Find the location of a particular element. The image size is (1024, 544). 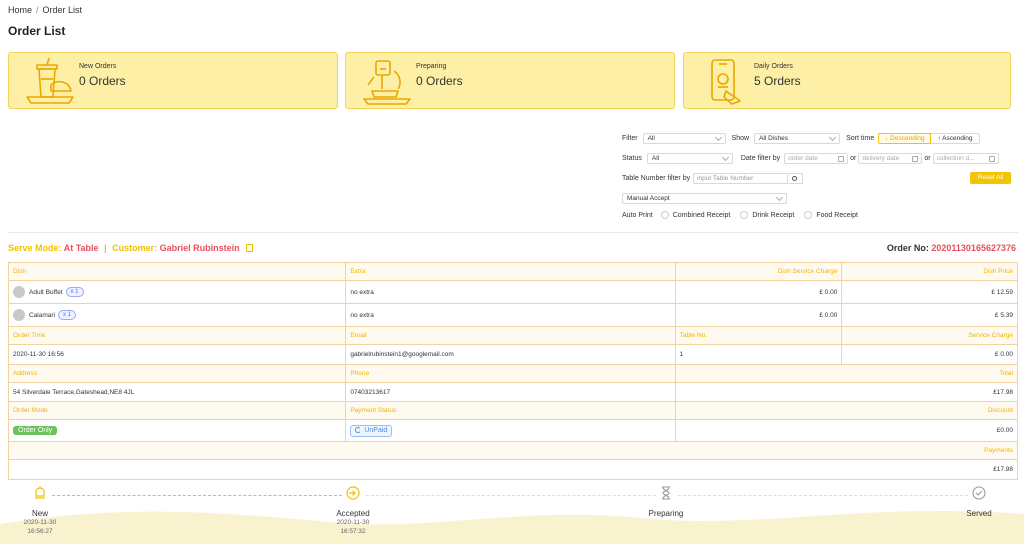

daily-orders-card: Daily Orders 5 Orders is located at coordinates (847, 80).